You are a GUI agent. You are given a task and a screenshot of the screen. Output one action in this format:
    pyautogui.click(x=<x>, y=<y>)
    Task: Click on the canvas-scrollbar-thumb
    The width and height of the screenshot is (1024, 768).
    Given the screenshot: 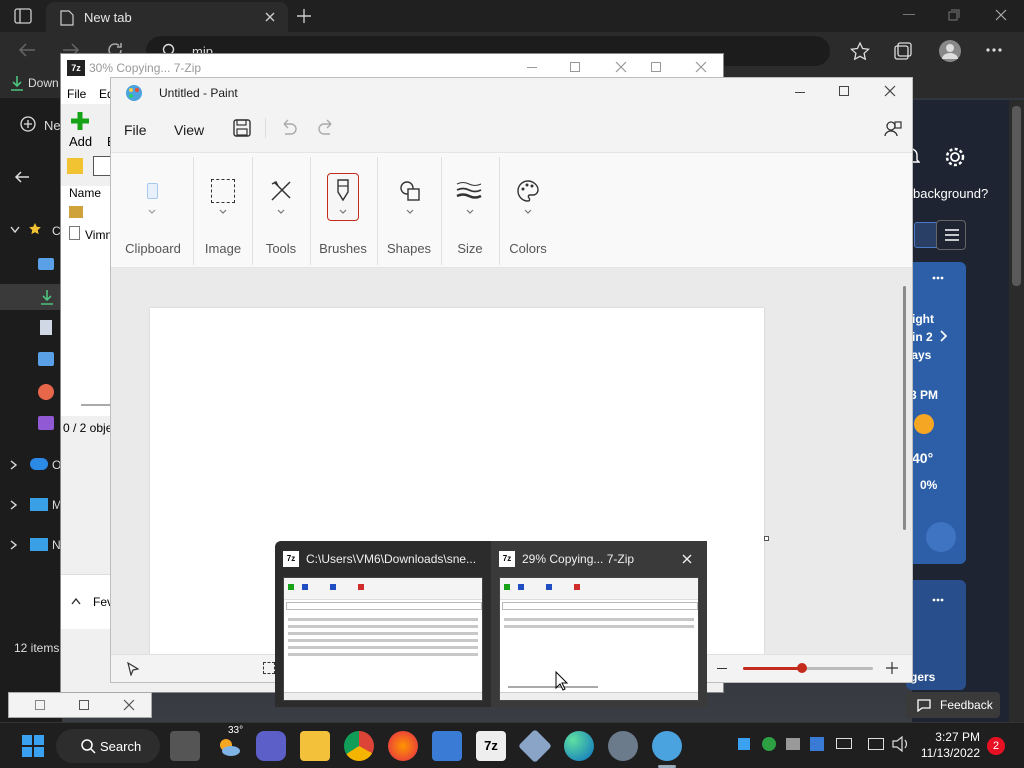 What is the action you would take?
    pyautogui.click(x=904, y=408)
    